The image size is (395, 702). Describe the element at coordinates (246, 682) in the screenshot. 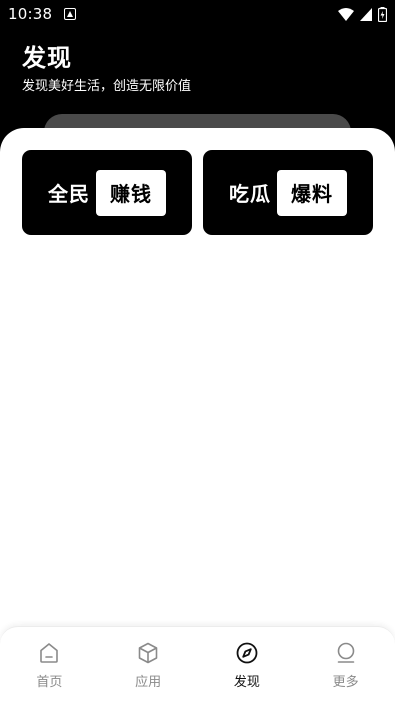

I see `nav-label: 发现` at that location.